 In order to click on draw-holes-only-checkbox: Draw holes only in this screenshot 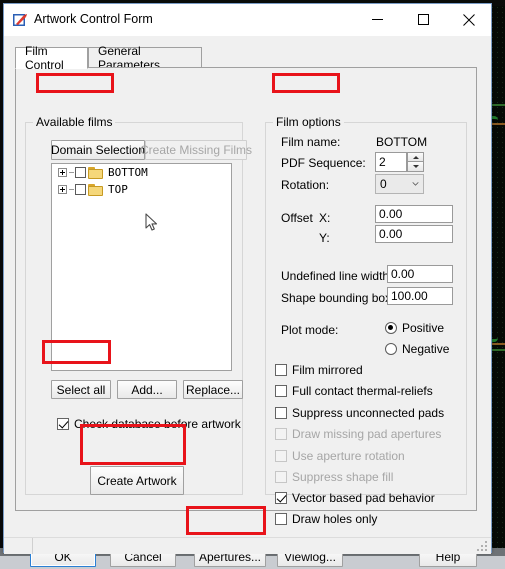, I will do `click(326, 519)`.